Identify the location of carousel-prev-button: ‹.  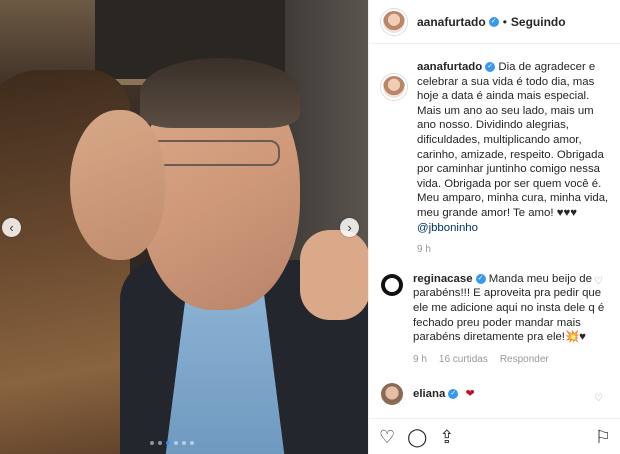
(11, 227).